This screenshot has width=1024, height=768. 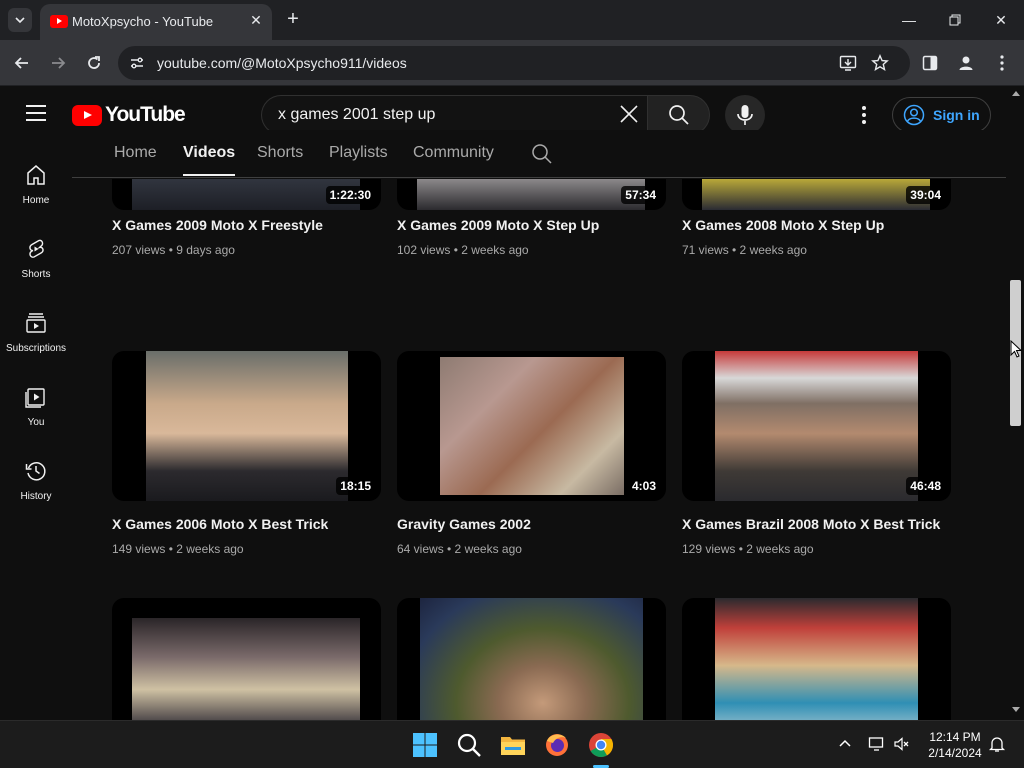 What do you see at coordinates (816, 194) in the screenshot?
I see `video-thumbnail: 39:04` at bounding box center [816, 194].